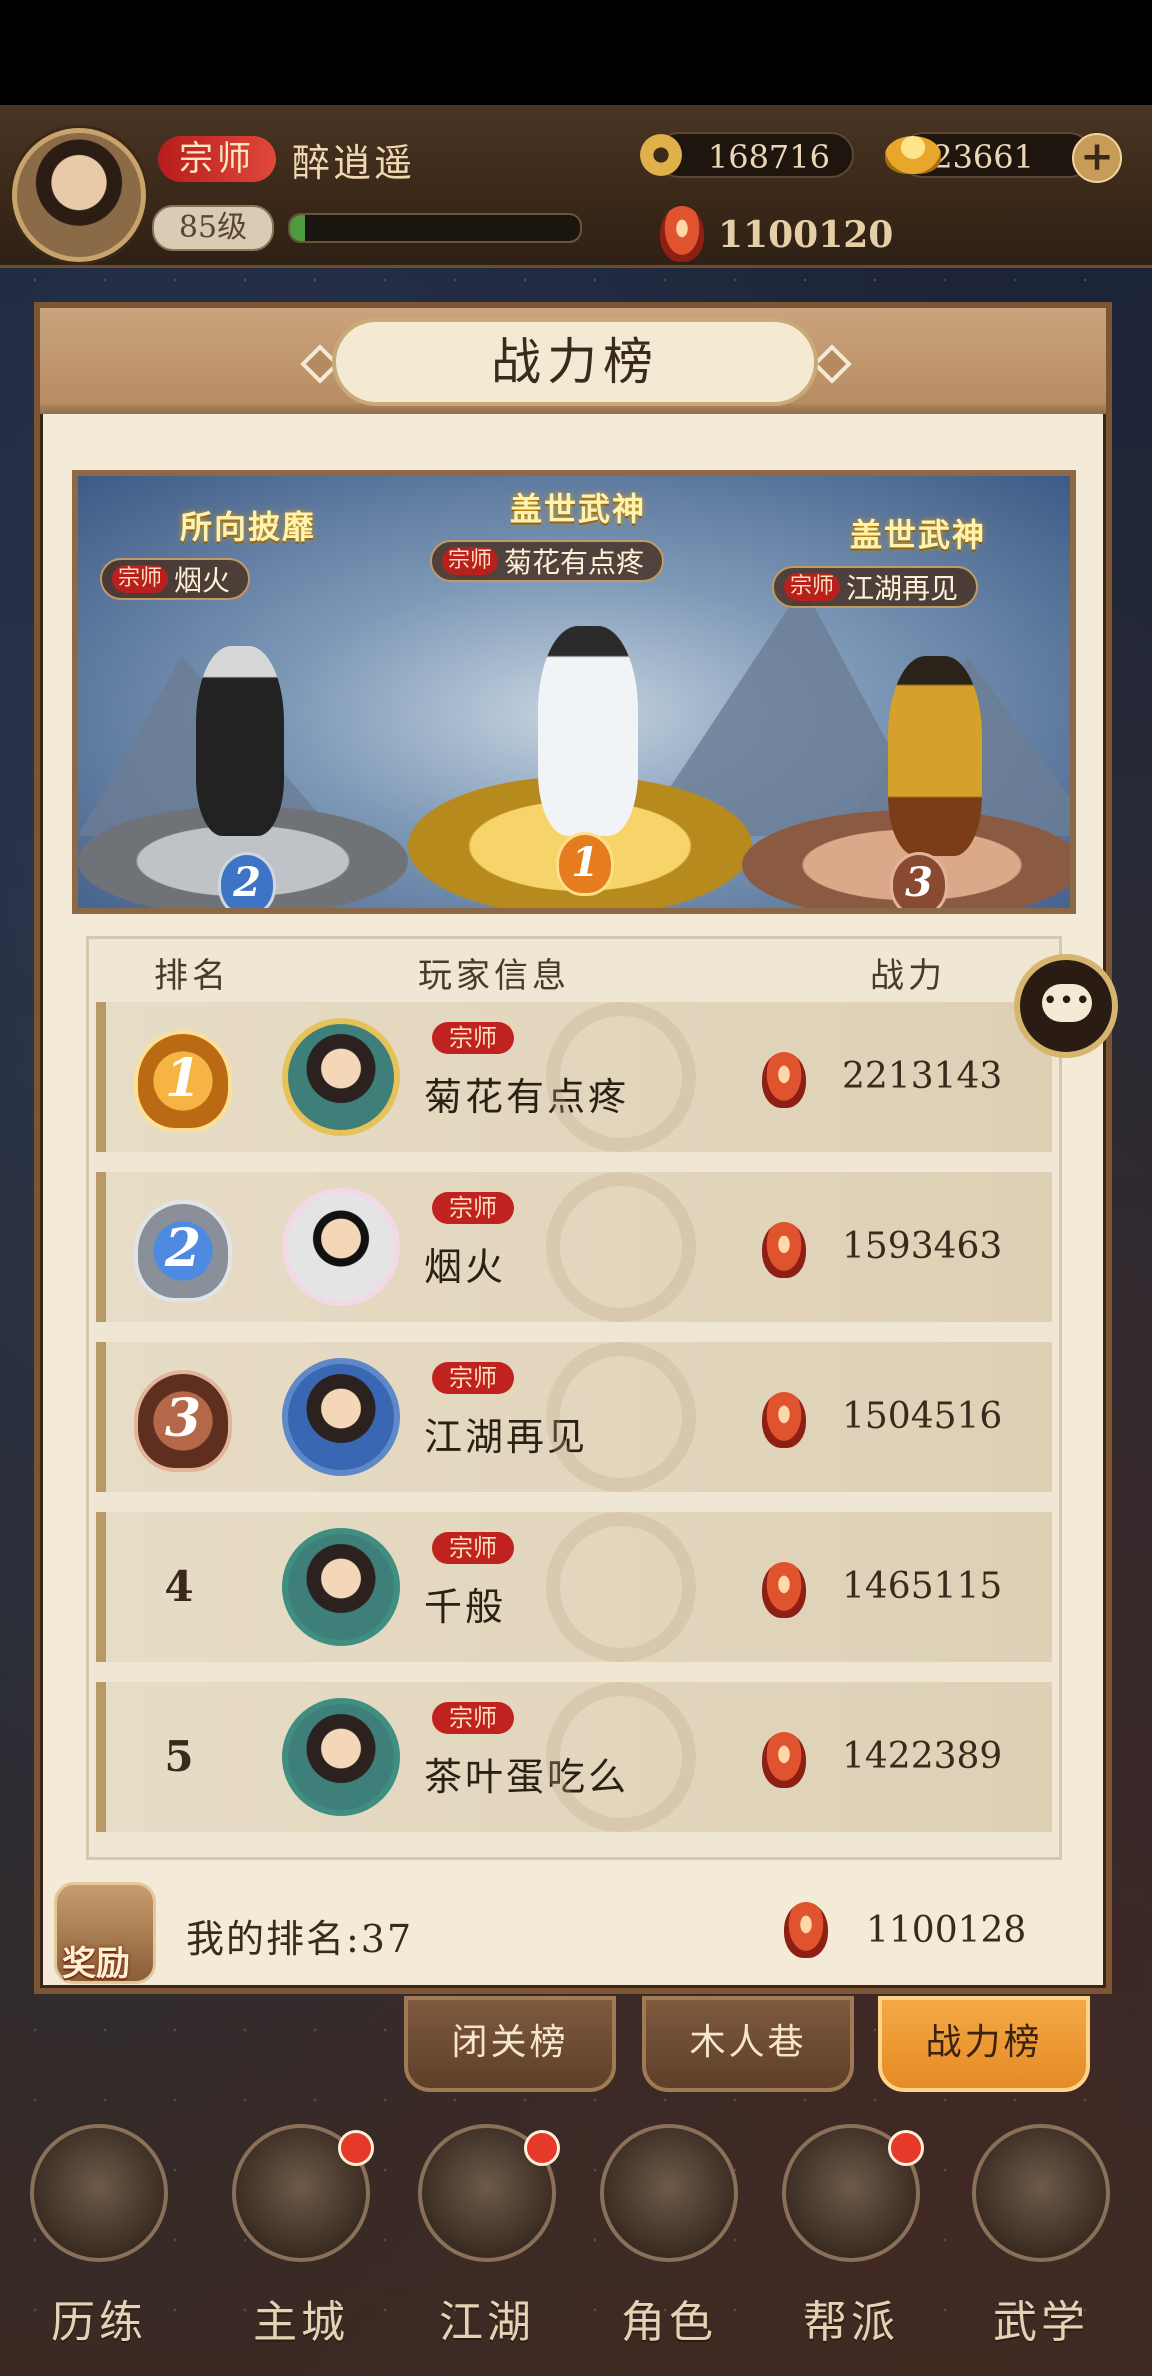 The height and width of the screenshot is (2376, 1152). Describe the element at coordinates (1067, 1001) in the screenshot. I see `chat-dots-icon: •••` at that location.